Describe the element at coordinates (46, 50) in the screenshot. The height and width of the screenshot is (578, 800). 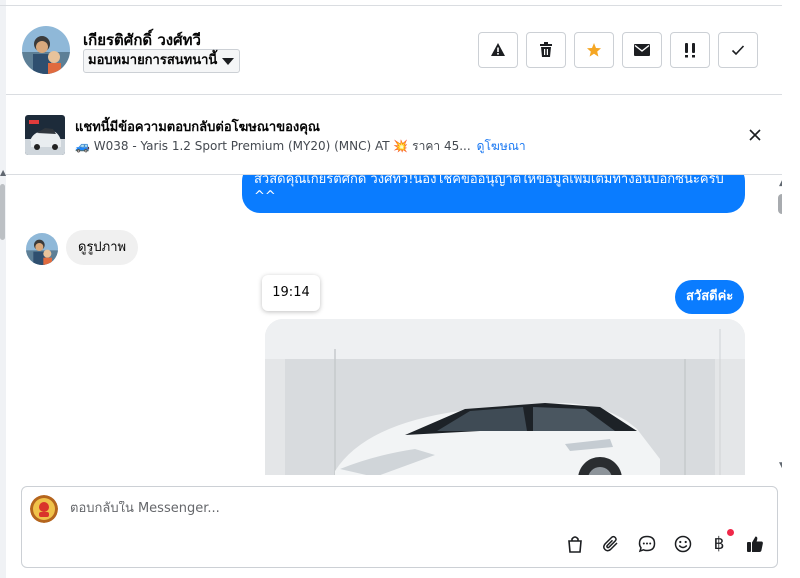
I see `contact-avatar` at that location.